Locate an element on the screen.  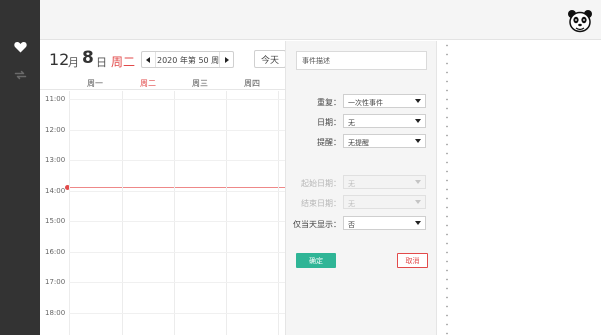
week-selector: 2020 年第 50 周 is located at coordinates (187, 59).